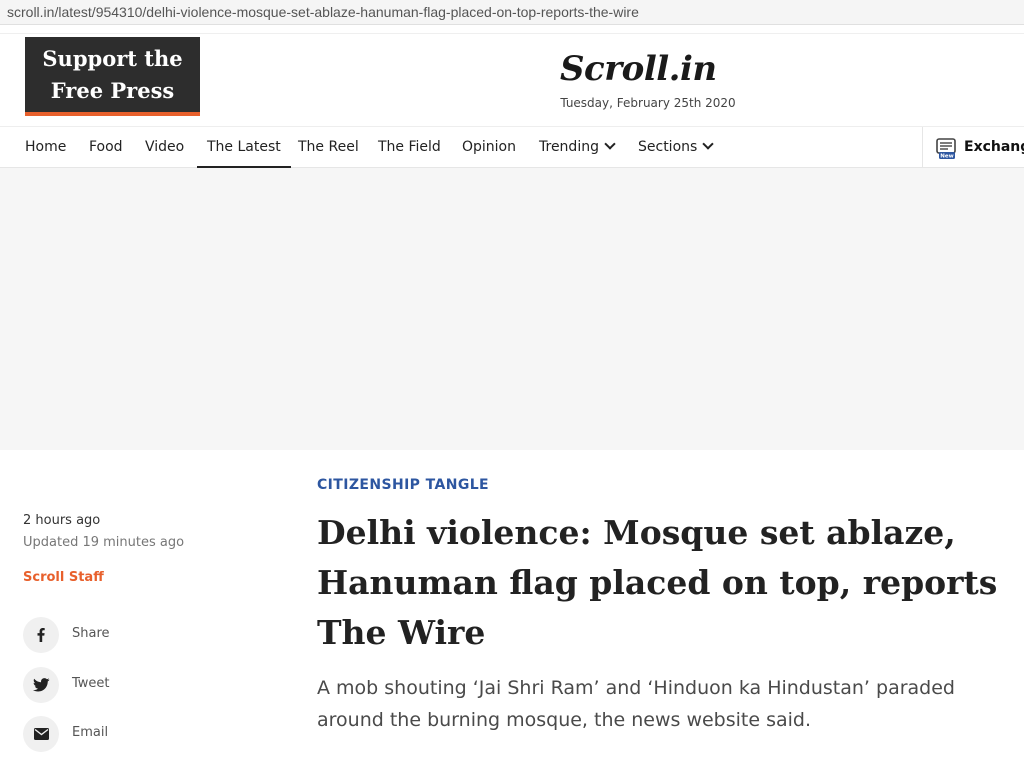  I want to click on support-line-2: Free Press, so click(112, 90).